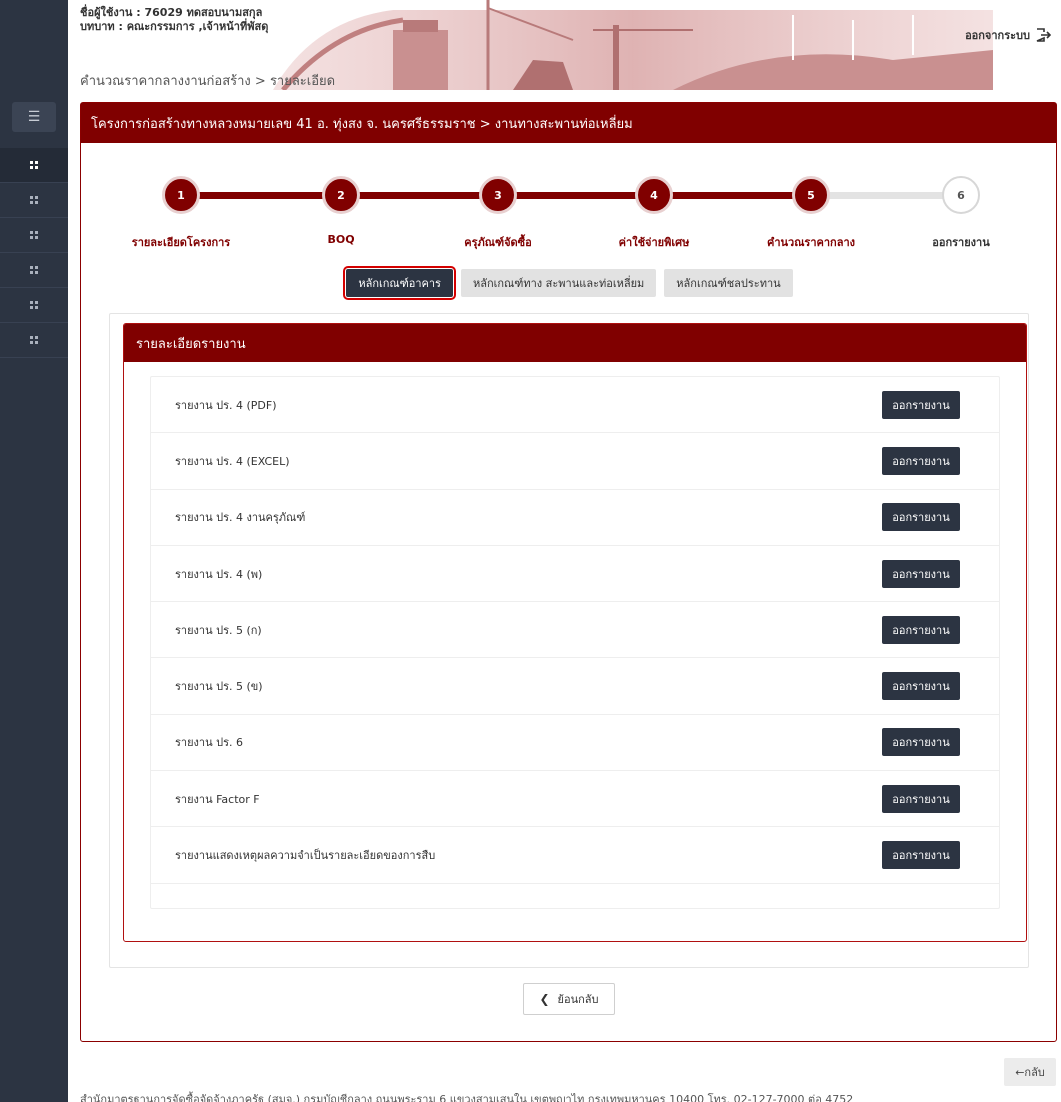 The image size is (1061, 1102). Describe the element at coordinates (208, 81) in the screenshot. I see `breadcrumb: คำนวณราคากลางงานก่อสร้าง > รายละเอียด` at that location.